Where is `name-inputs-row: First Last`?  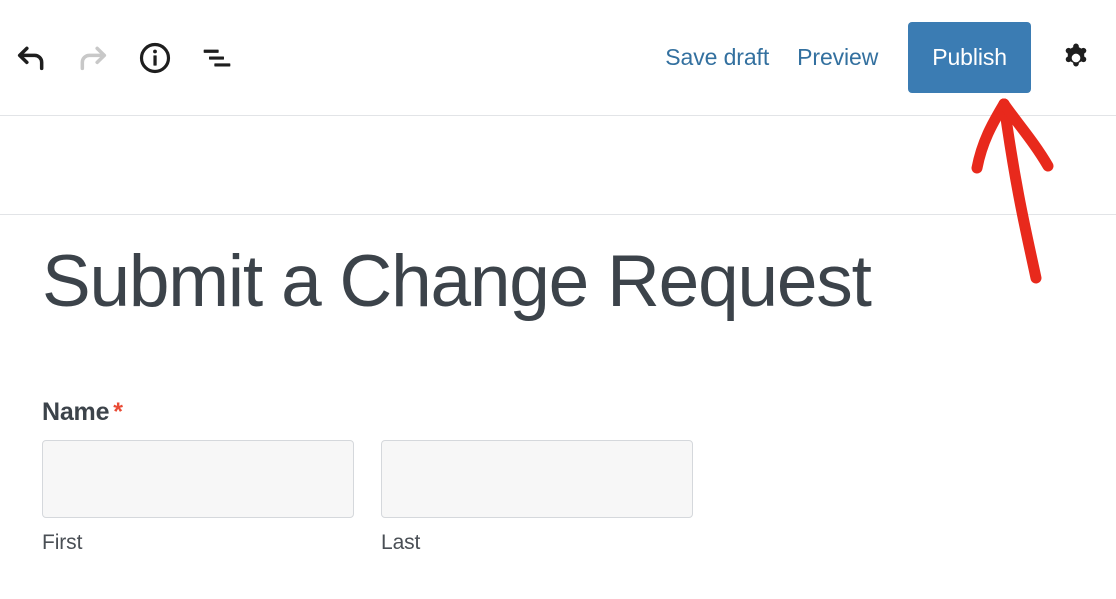 name-inputs-row: First Last is located at coordinates (392, 497).